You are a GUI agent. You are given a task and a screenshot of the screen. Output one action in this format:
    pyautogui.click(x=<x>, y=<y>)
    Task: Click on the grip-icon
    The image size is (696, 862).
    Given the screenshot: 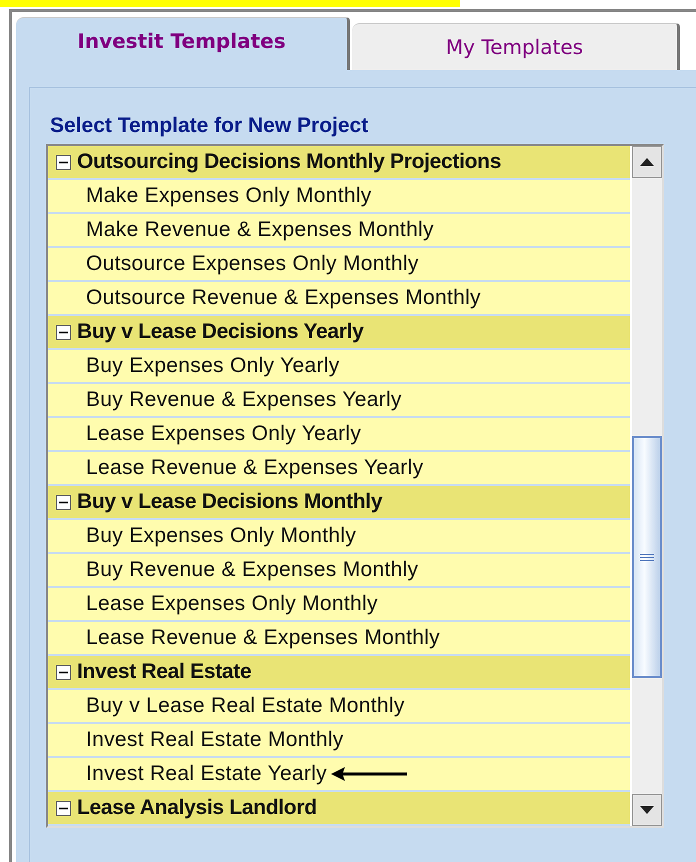 What is the action you would take?
    pyautogui.click(x=647, y=557)
    